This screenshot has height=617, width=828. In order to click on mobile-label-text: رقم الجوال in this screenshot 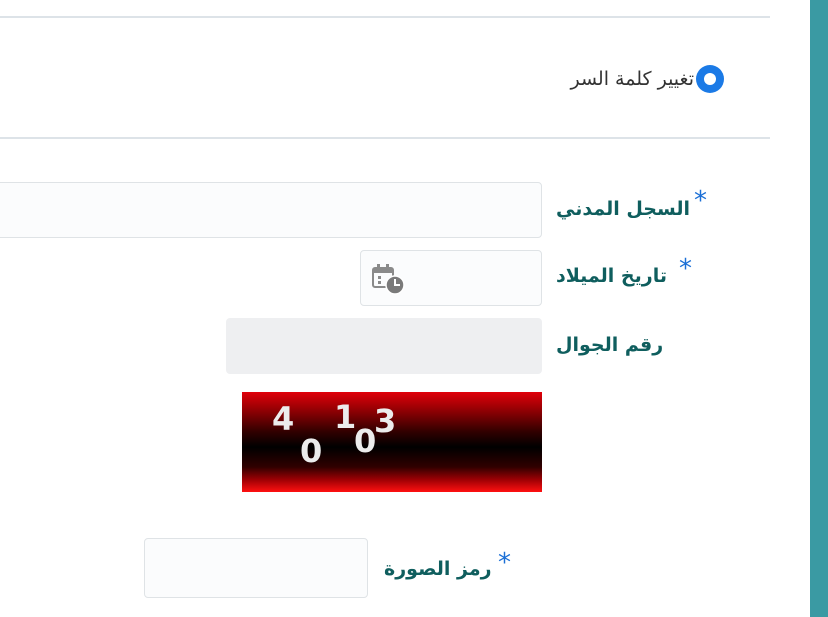, I will do `click(610, 345)`.